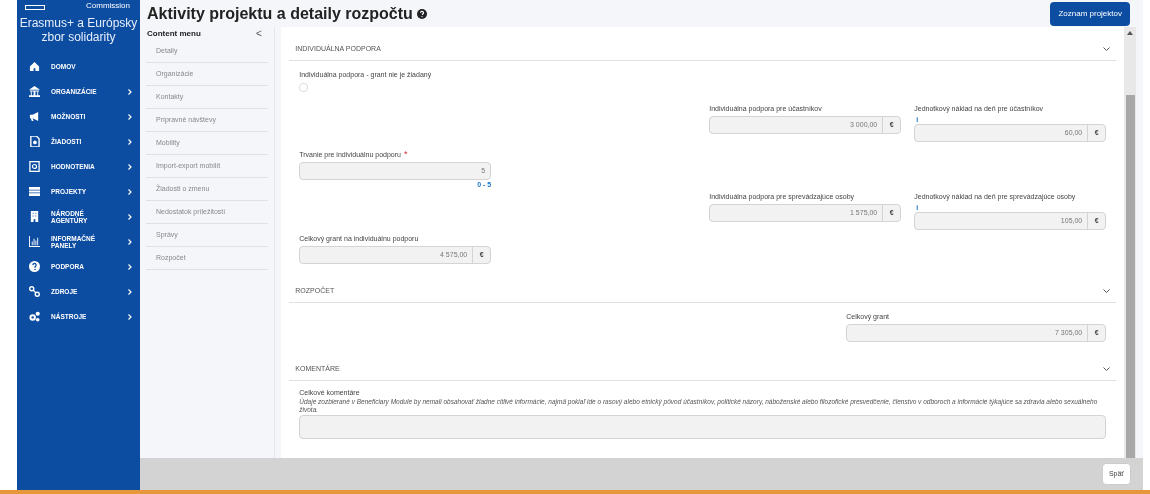  Describe the element at coordinates (34, 116) in the screenshot. I see `megaphone-icon` at that location.